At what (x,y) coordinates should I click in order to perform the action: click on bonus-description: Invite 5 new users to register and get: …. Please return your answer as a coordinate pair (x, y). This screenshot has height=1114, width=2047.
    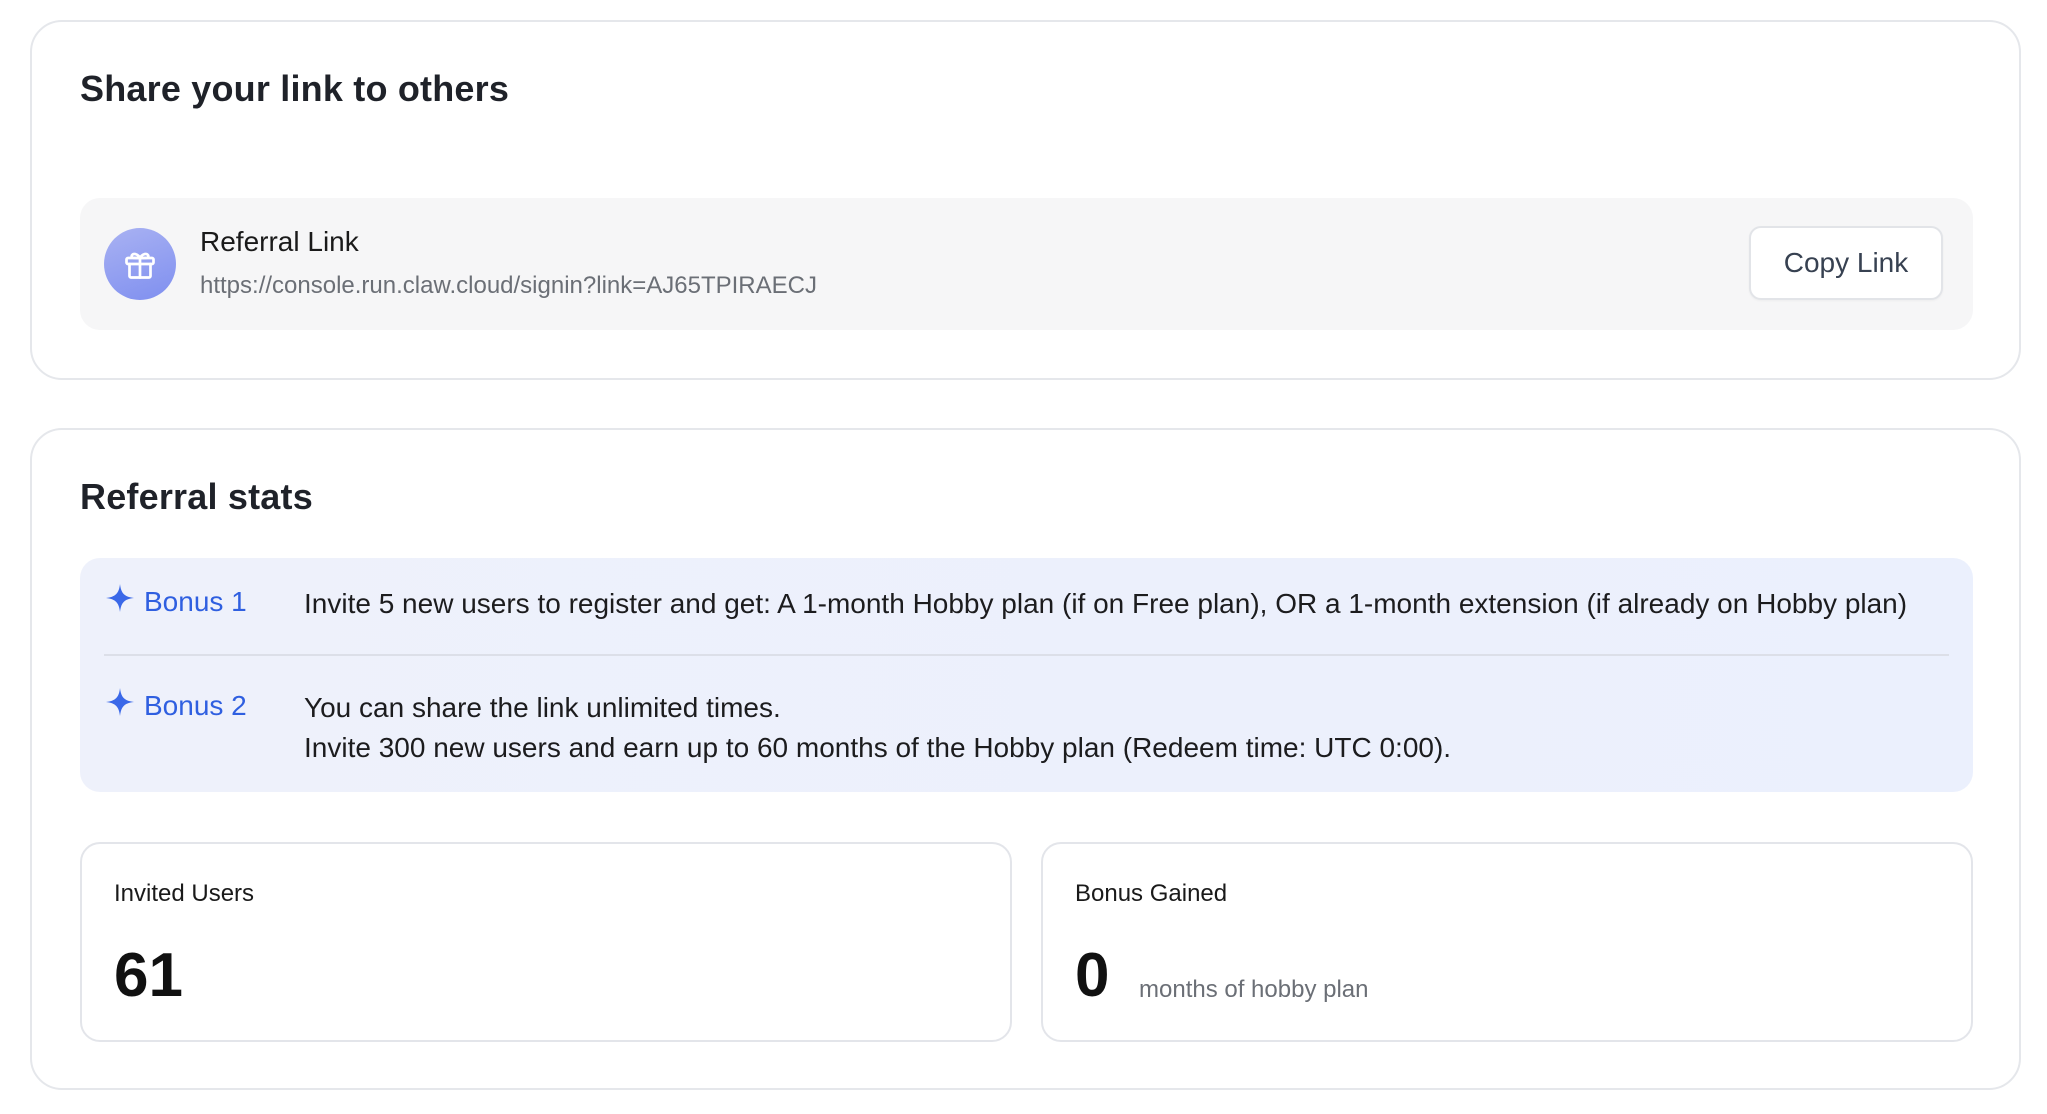
    Looking at the image, I should click on (1105, 604).